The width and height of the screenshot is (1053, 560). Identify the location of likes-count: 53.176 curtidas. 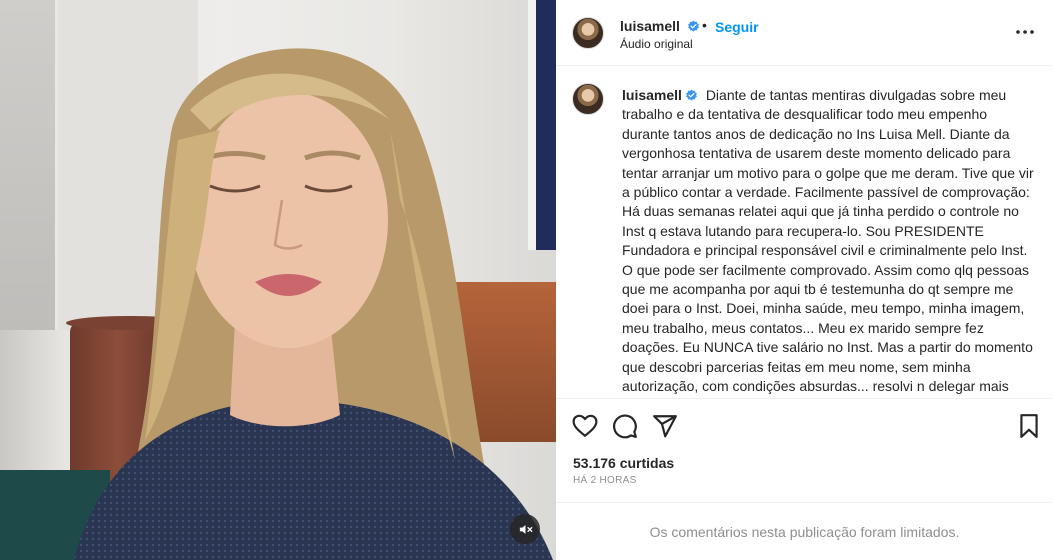
(623, 463).